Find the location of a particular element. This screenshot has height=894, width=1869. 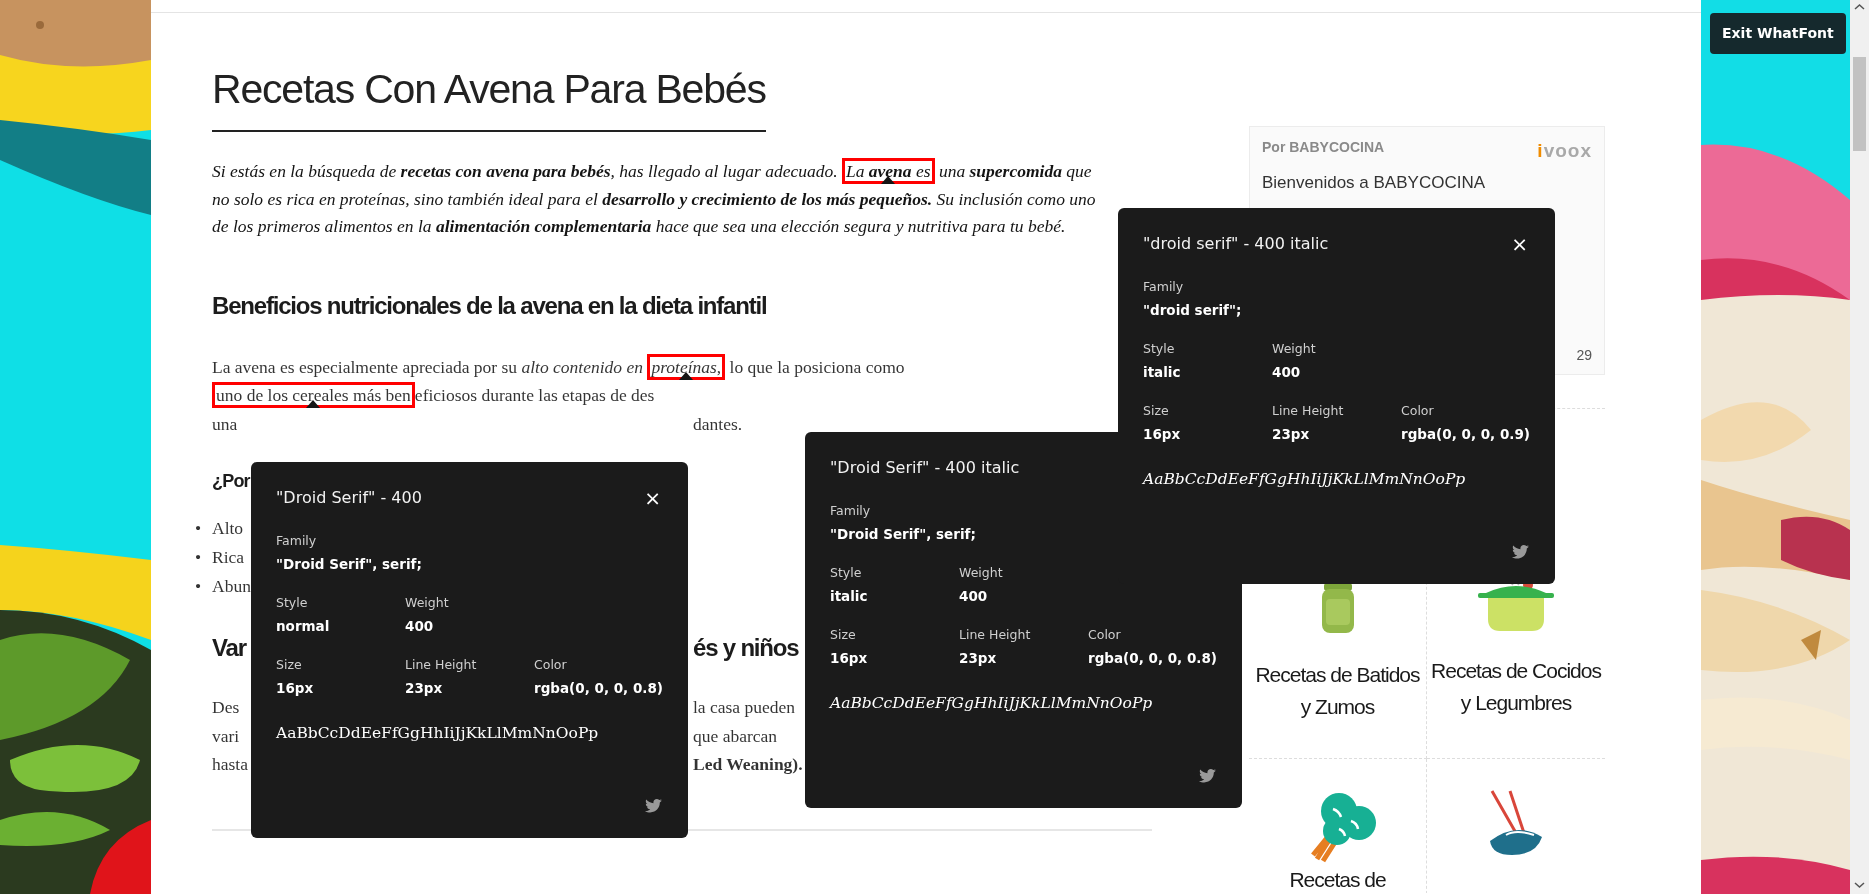

popup-title: "Droid Serif" - 400 is located at coordinates (349, 498).